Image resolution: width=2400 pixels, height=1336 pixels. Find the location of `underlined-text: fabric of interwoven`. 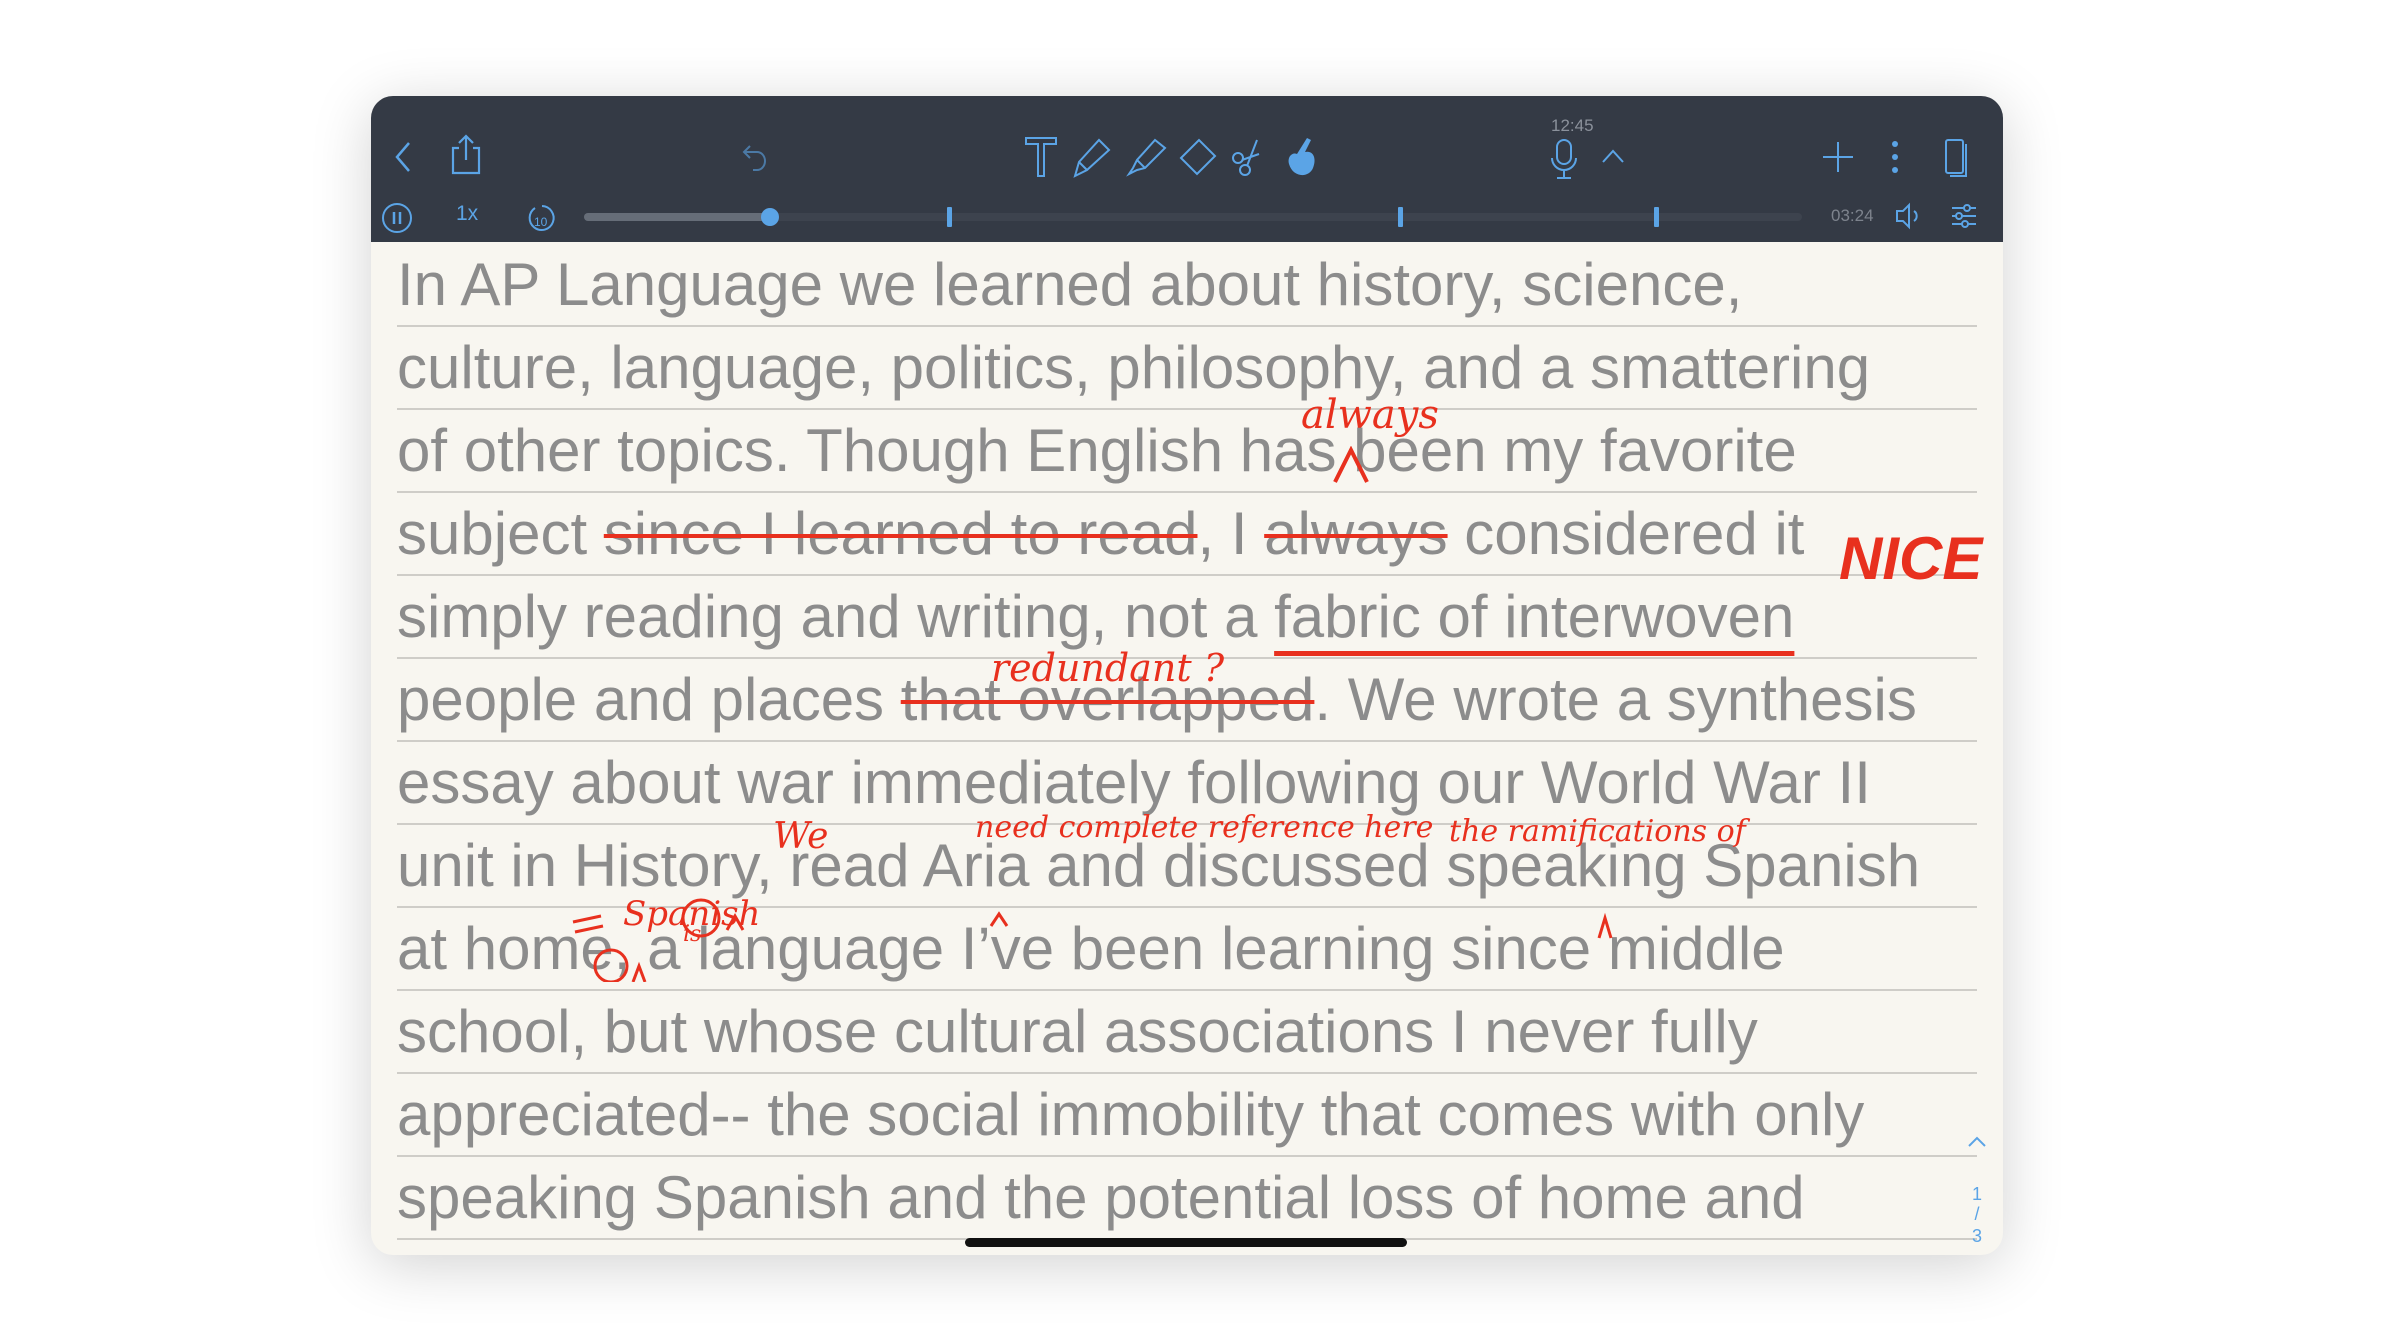

underlined-text: fabric of interwoven is located at coordinates (1534, 616).